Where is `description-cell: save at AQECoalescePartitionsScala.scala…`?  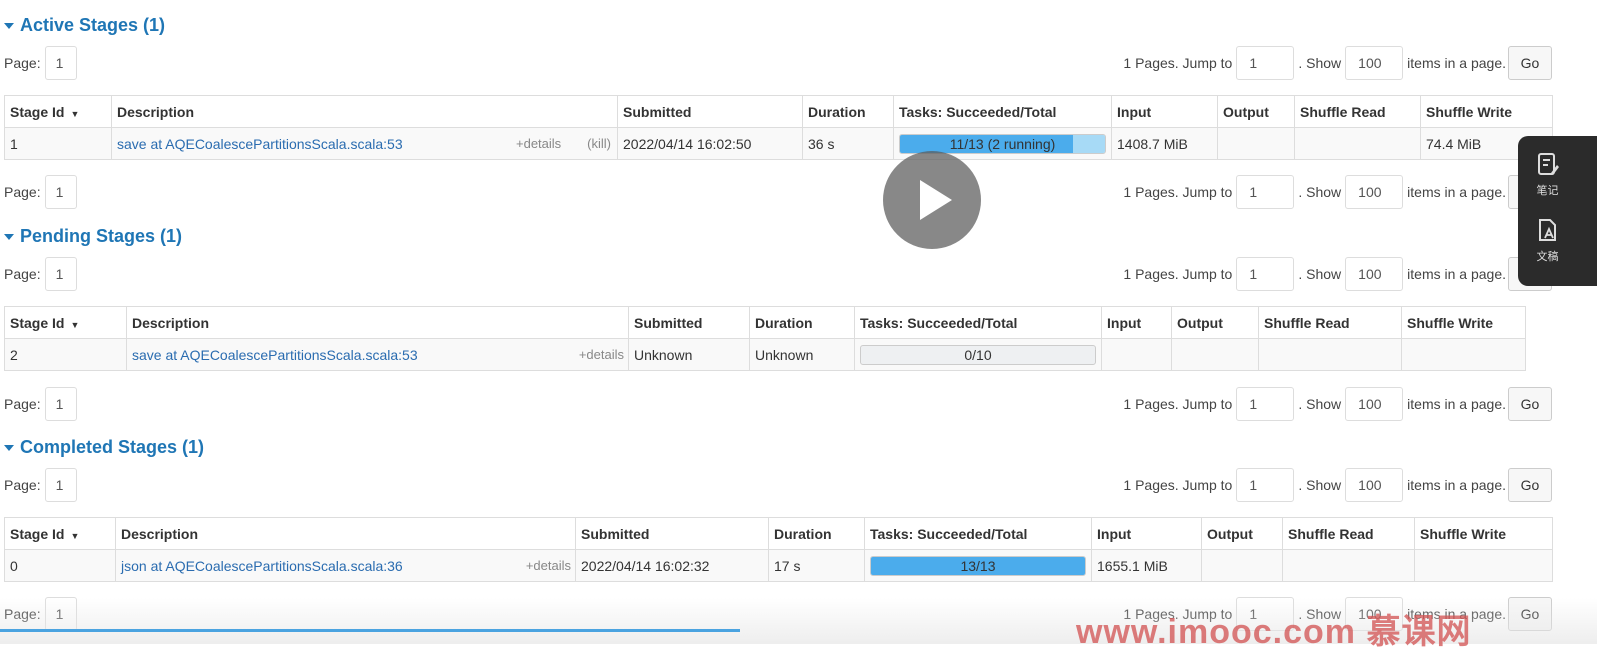
description-cell: save at AQECoalescePartitionsScala.scala… is located at coordinates (364, 143).